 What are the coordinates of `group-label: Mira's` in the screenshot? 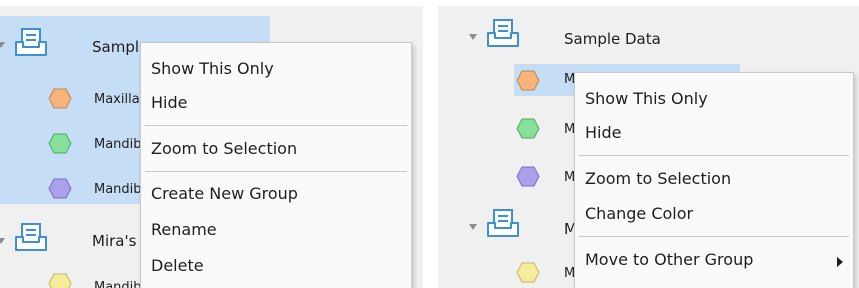 It's located at (114, 241).